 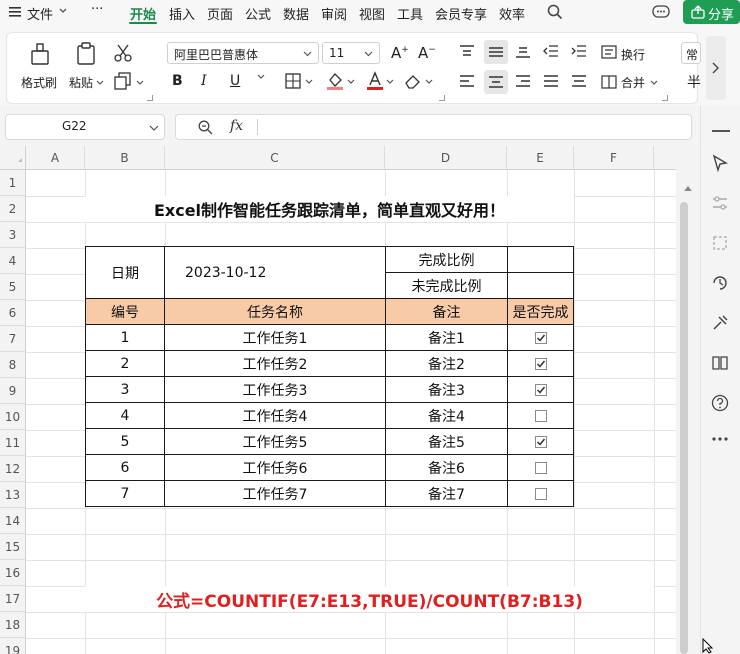 What do you see at coordinates (13, 391) in the screenshot?
I see `row-header: 9` at bounding box center [13, 391].